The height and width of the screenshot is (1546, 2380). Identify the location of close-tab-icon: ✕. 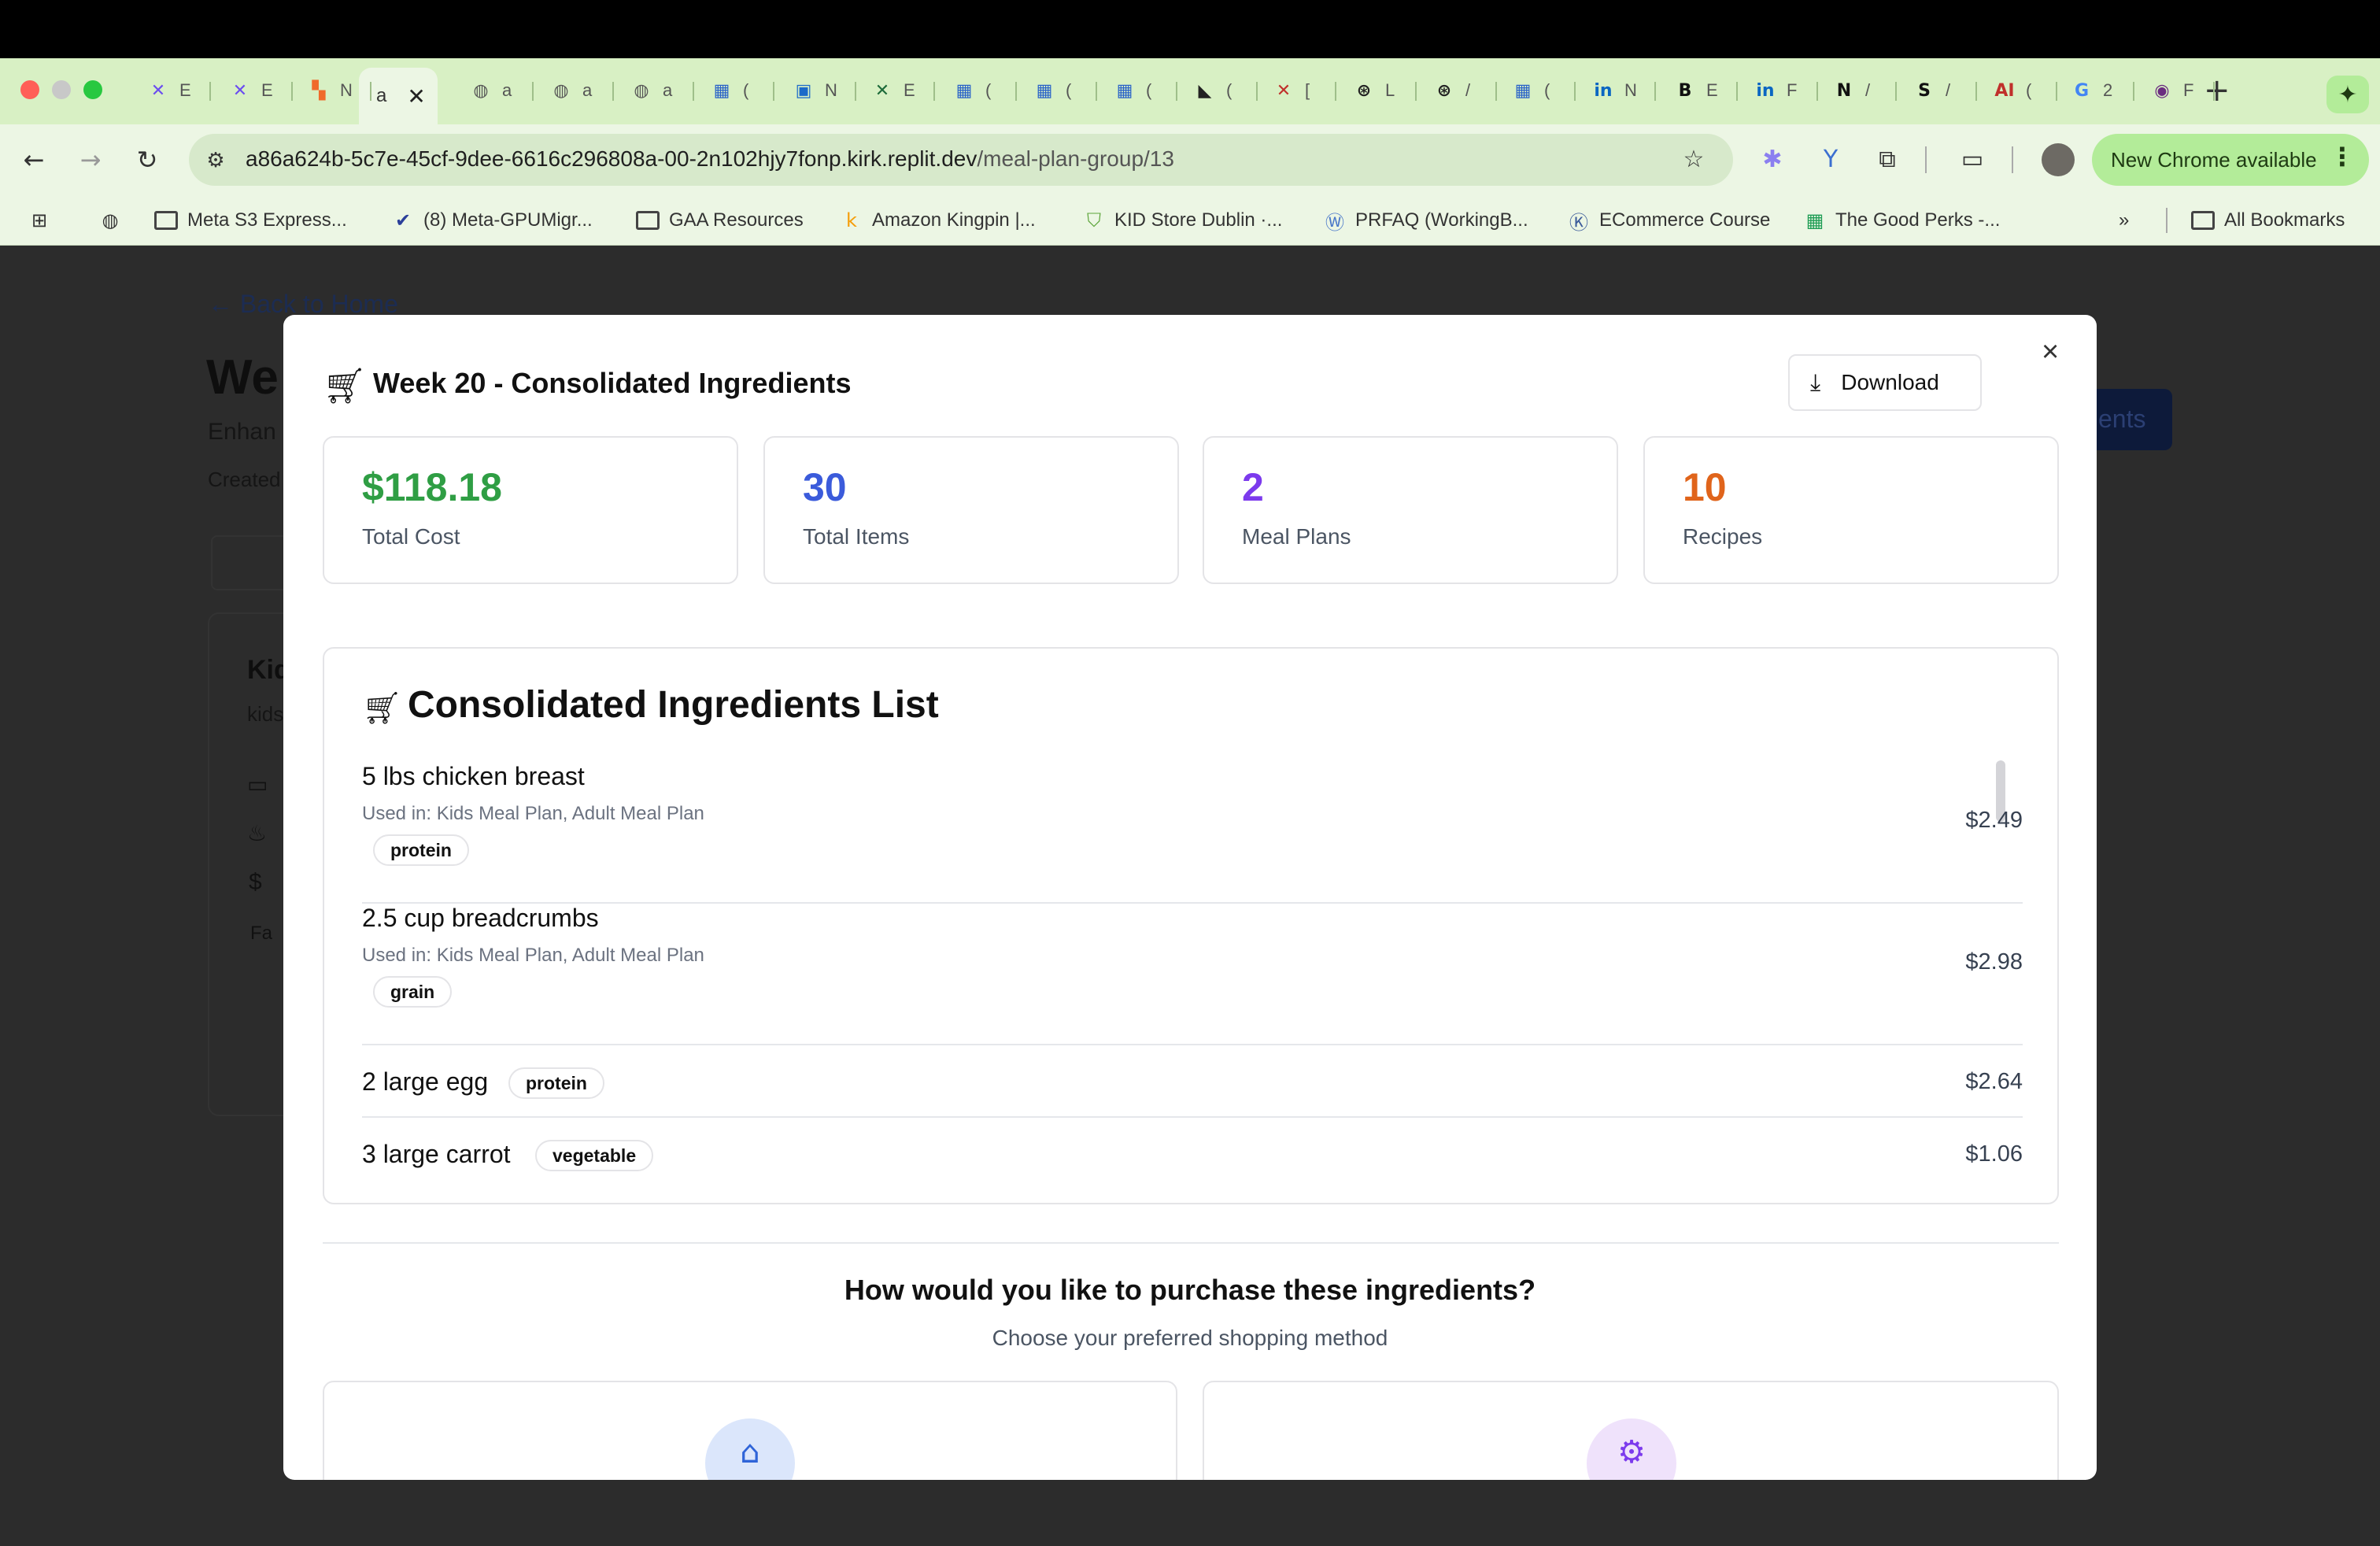
(416, 96).